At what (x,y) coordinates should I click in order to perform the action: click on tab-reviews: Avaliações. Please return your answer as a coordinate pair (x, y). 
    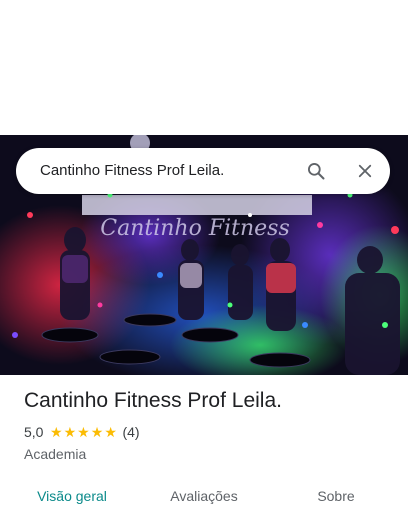
    Looking at the image, I should click on (204, 496).